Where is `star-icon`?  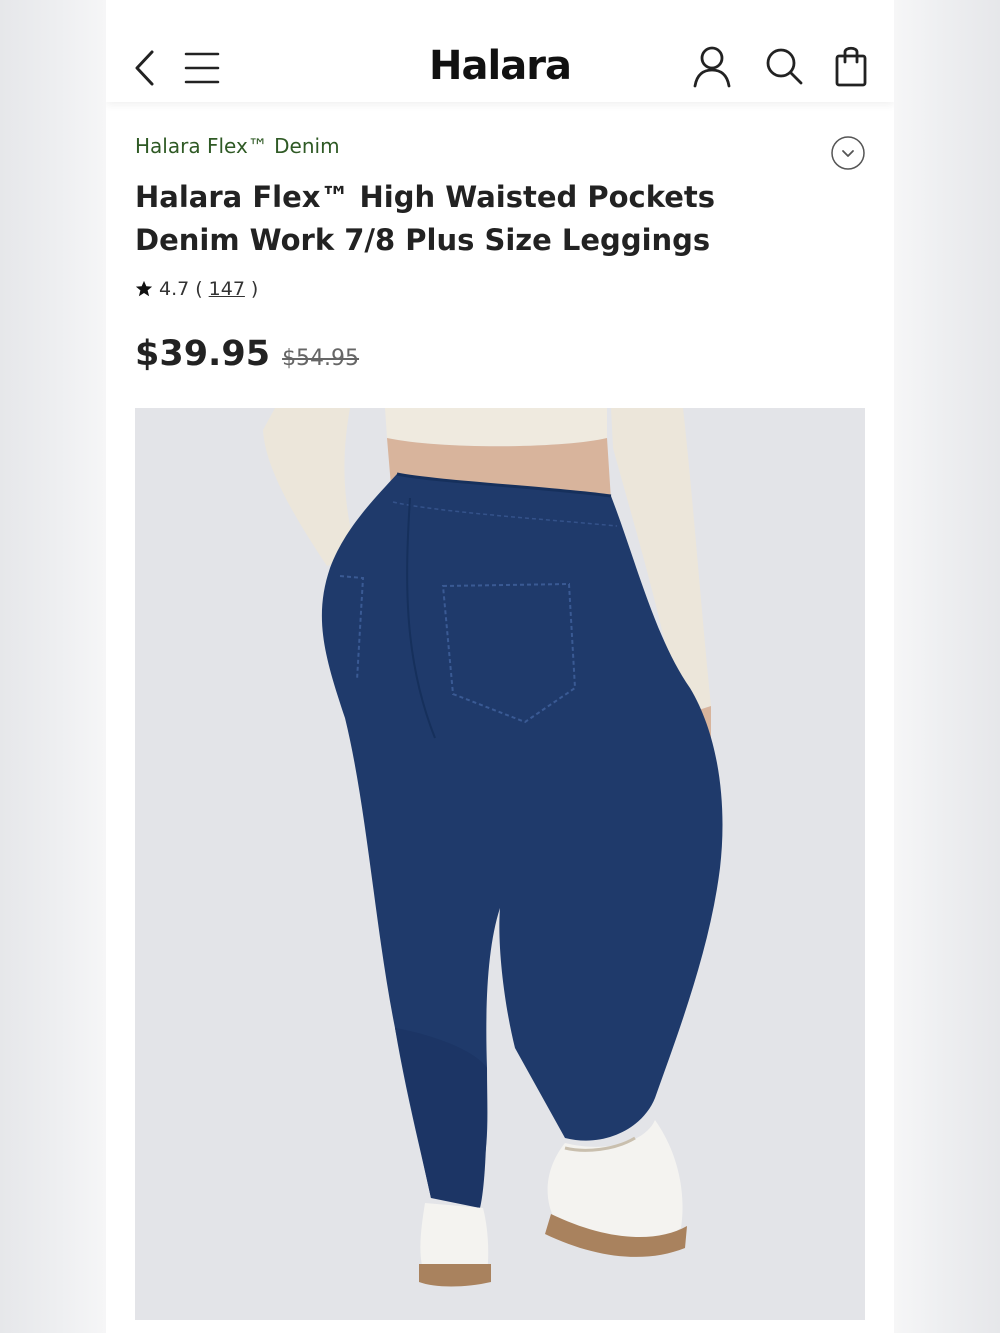 star-icon is located at coordinates (144, 288).